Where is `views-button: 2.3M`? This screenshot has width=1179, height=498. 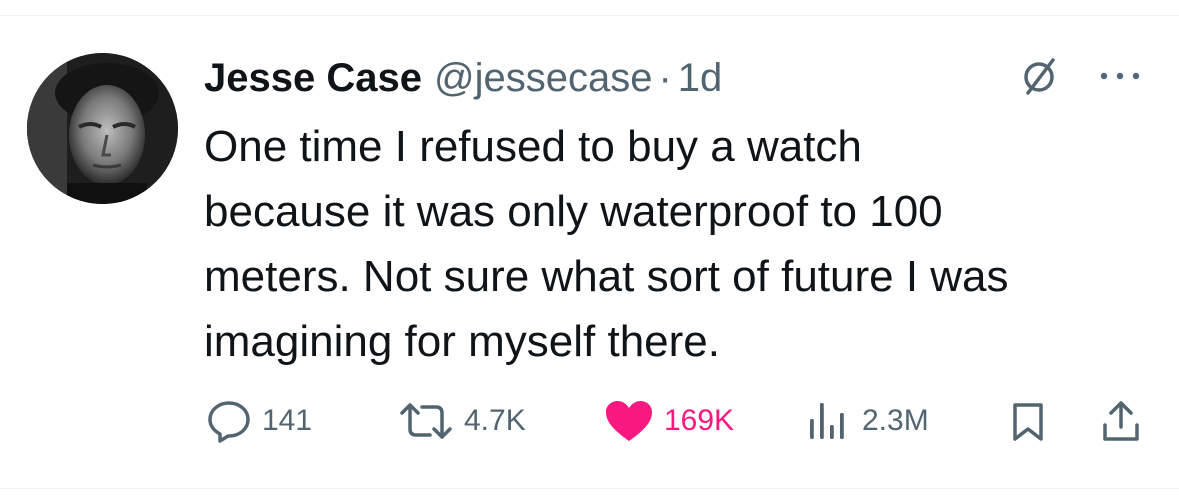 views-button: 2.3M is located at coordinates (867, 421).